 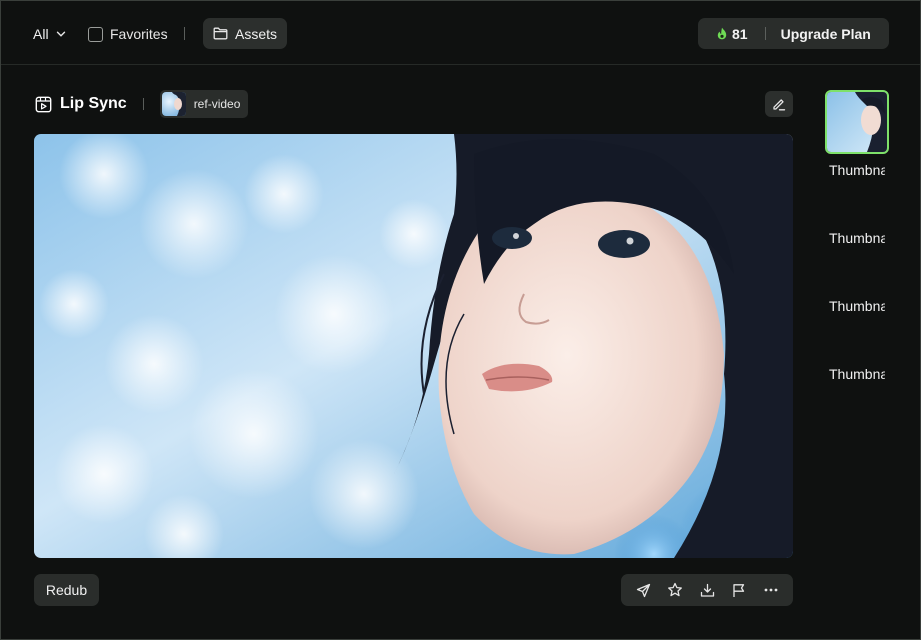 What do you see at coordinates (43, 104) in the screenshot?
I see `film-icon` at bounding box center [43, 104].